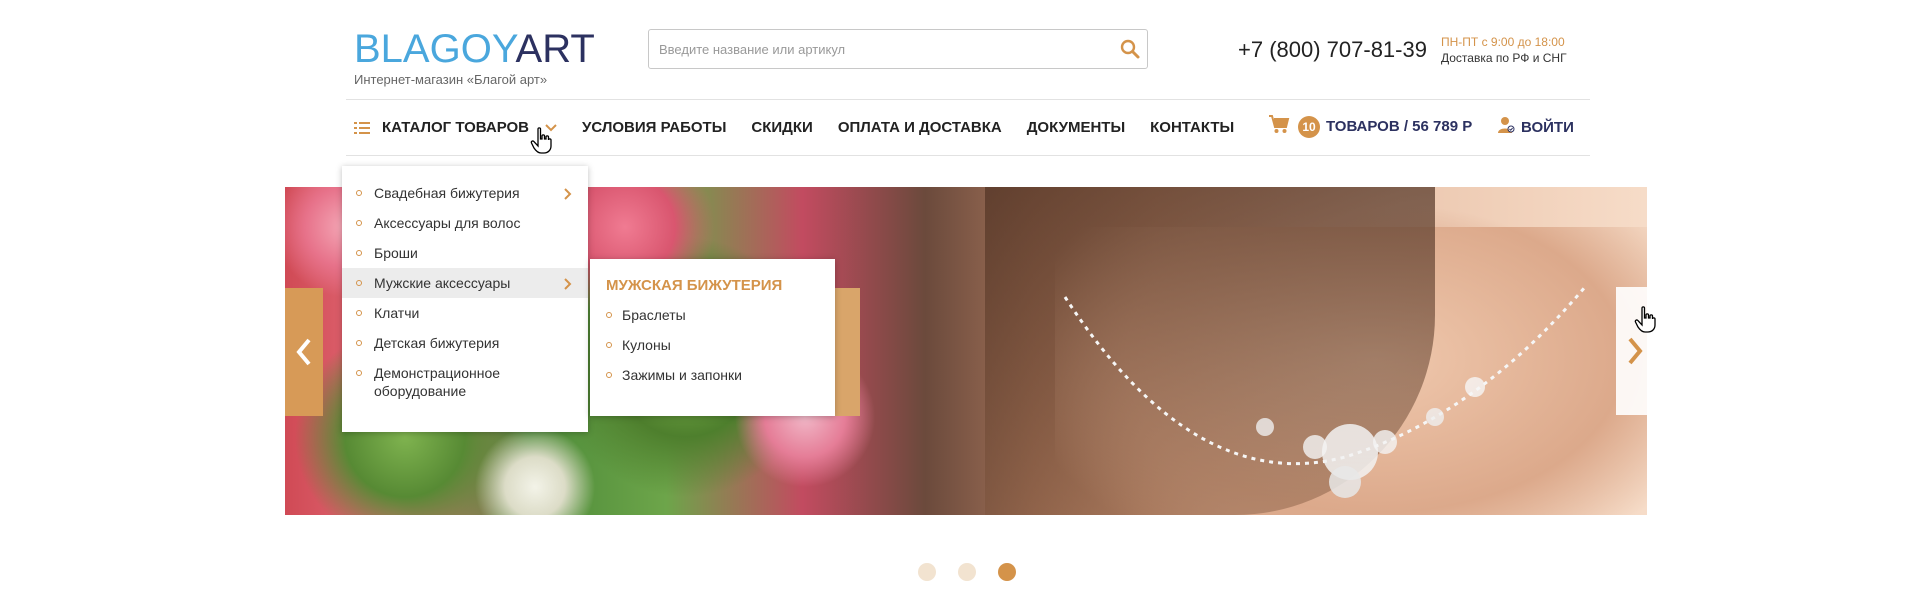 This screenshot has height=609, width=1920. I want to click on slider-dots, so click(978, 572).